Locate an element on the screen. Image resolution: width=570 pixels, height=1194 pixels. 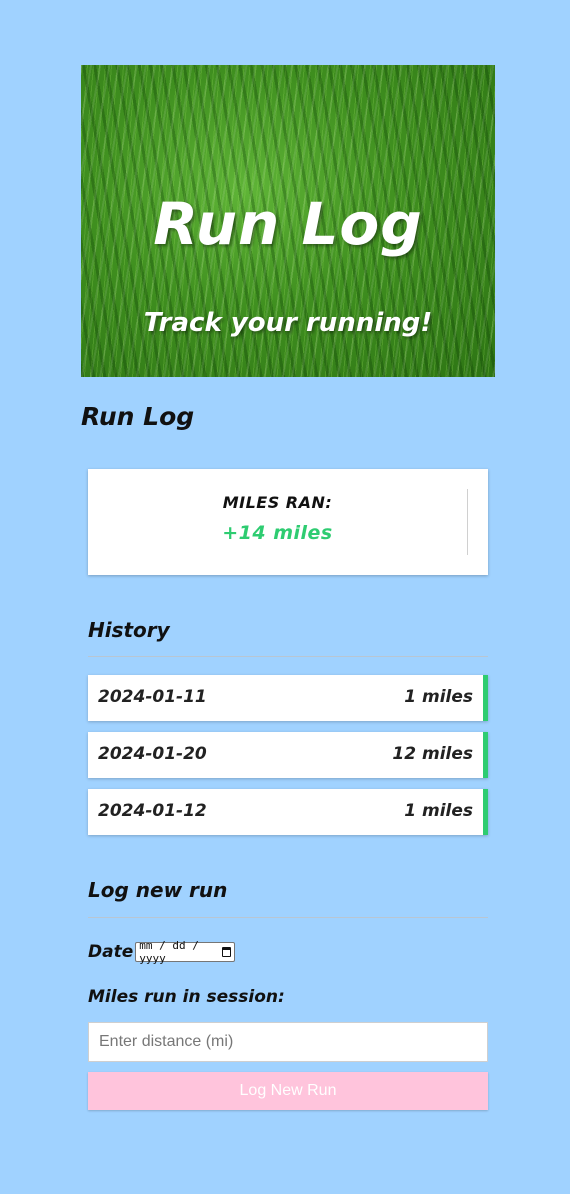
miles-ran-label: MILES RAN: is located at coordinates (277, 502).